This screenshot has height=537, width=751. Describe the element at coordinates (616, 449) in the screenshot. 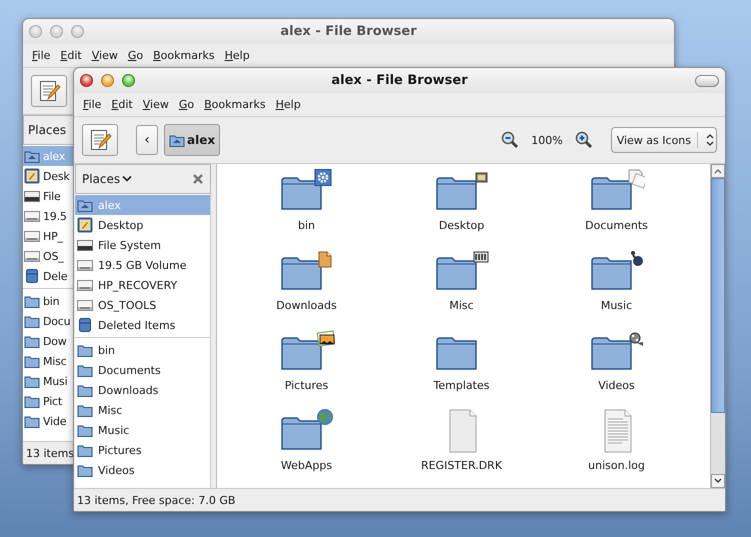

I see `document-item: unison.log` at that location.